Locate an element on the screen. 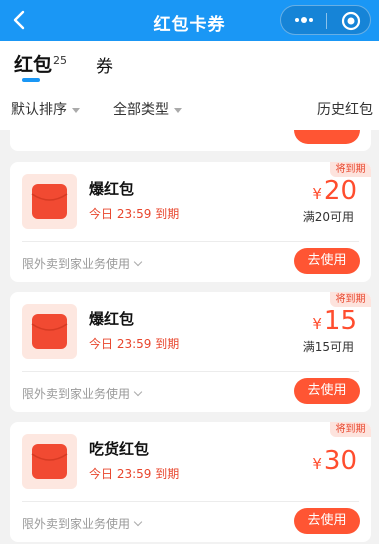  sort-dropdown-label: 默认排序 is located at coordinates (39, 110).